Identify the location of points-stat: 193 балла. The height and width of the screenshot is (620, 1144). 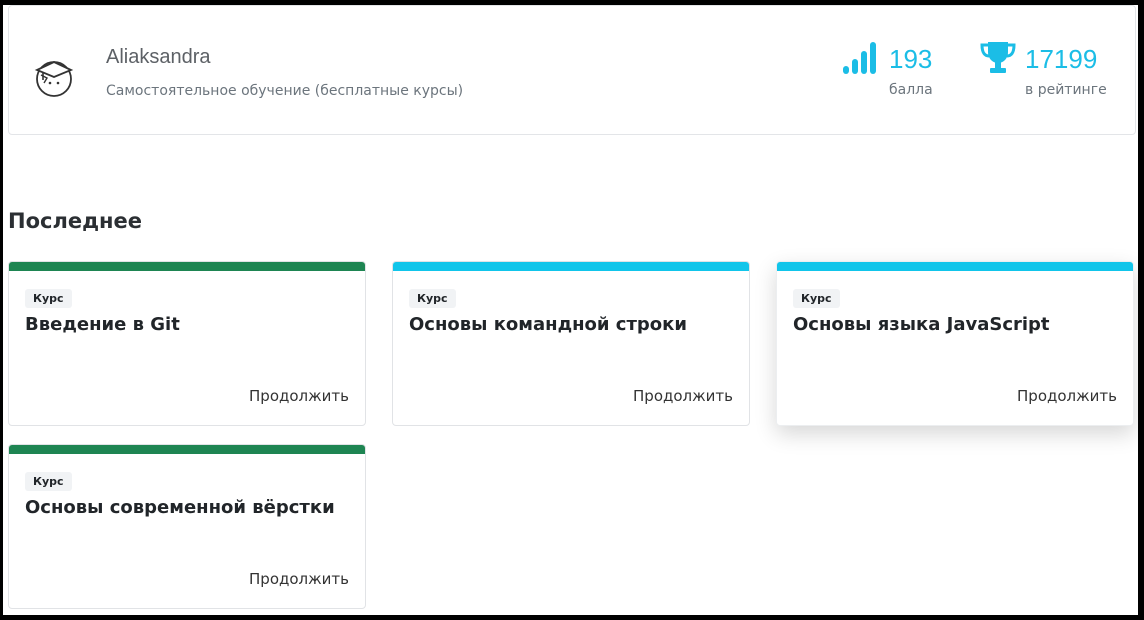
(888, 69).